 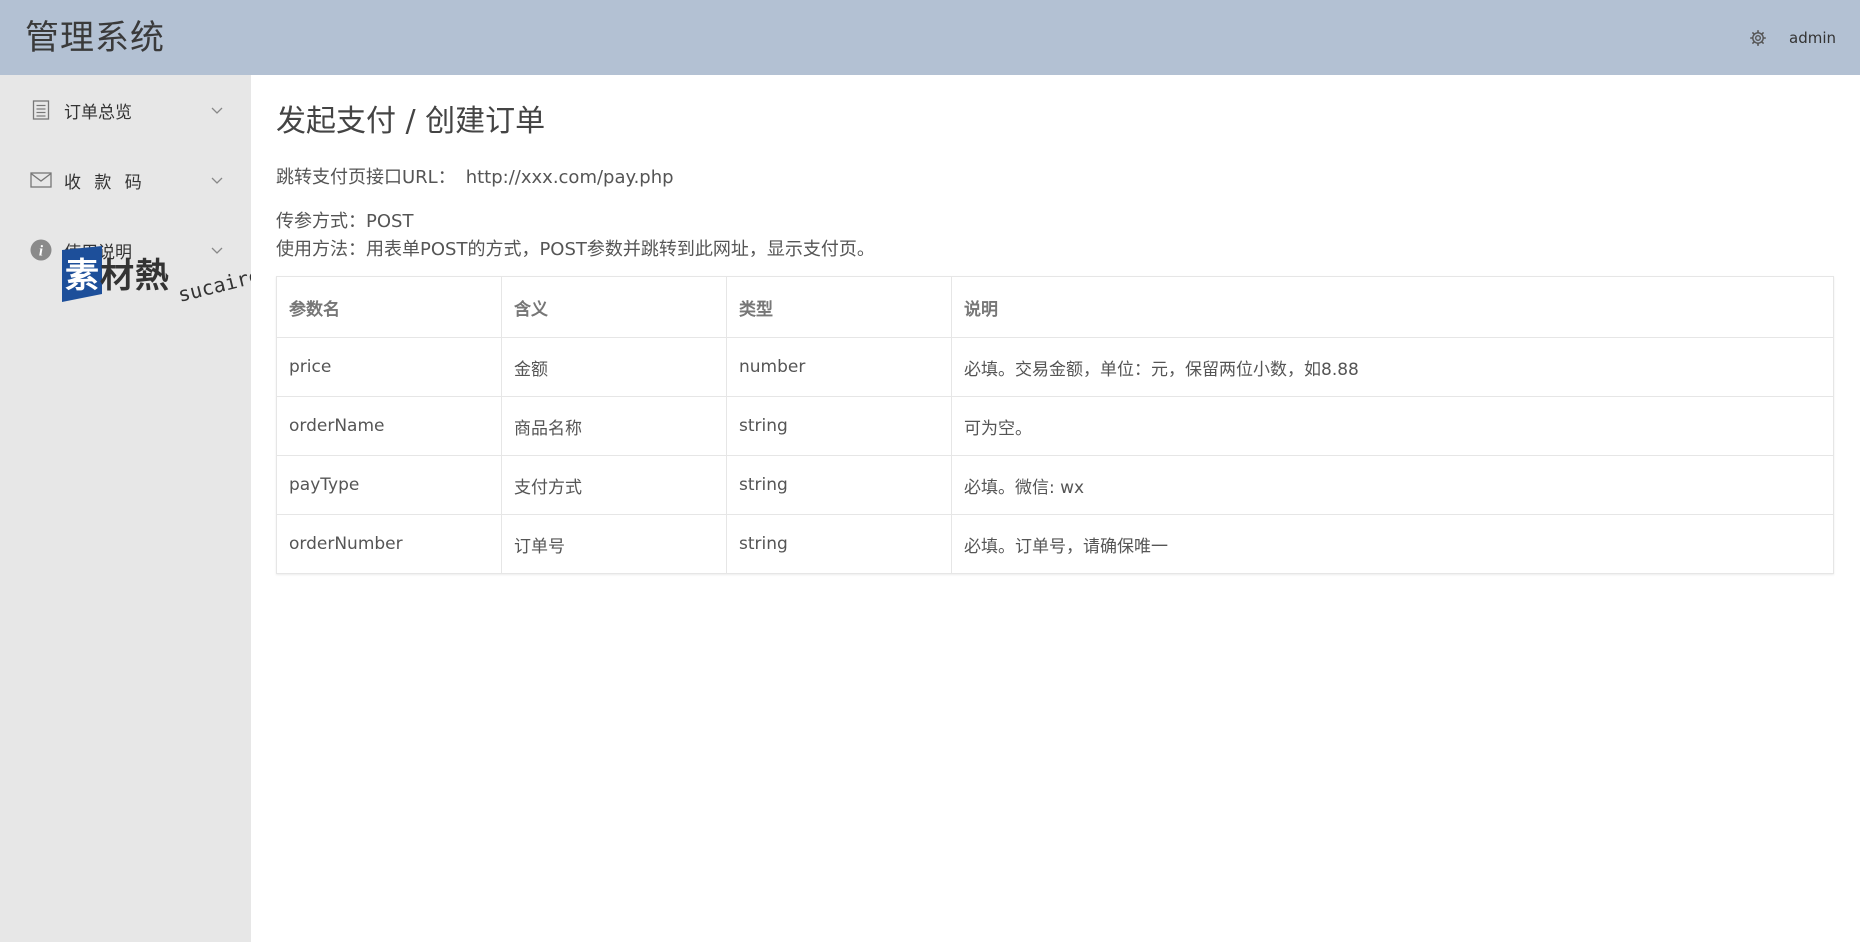 What do you see at coordinates (389, 426) in the screenshot?
I see `table-cell: orderName` at bounding box center [389, 426].